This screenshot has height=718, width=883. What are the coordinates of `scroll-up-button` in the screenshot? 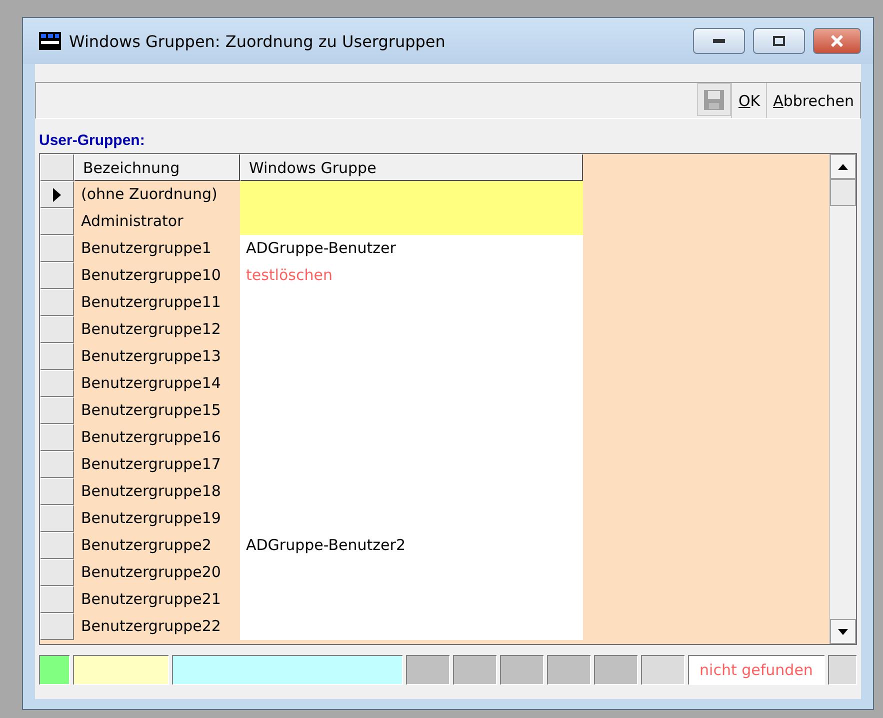 It's located at (843, 166).